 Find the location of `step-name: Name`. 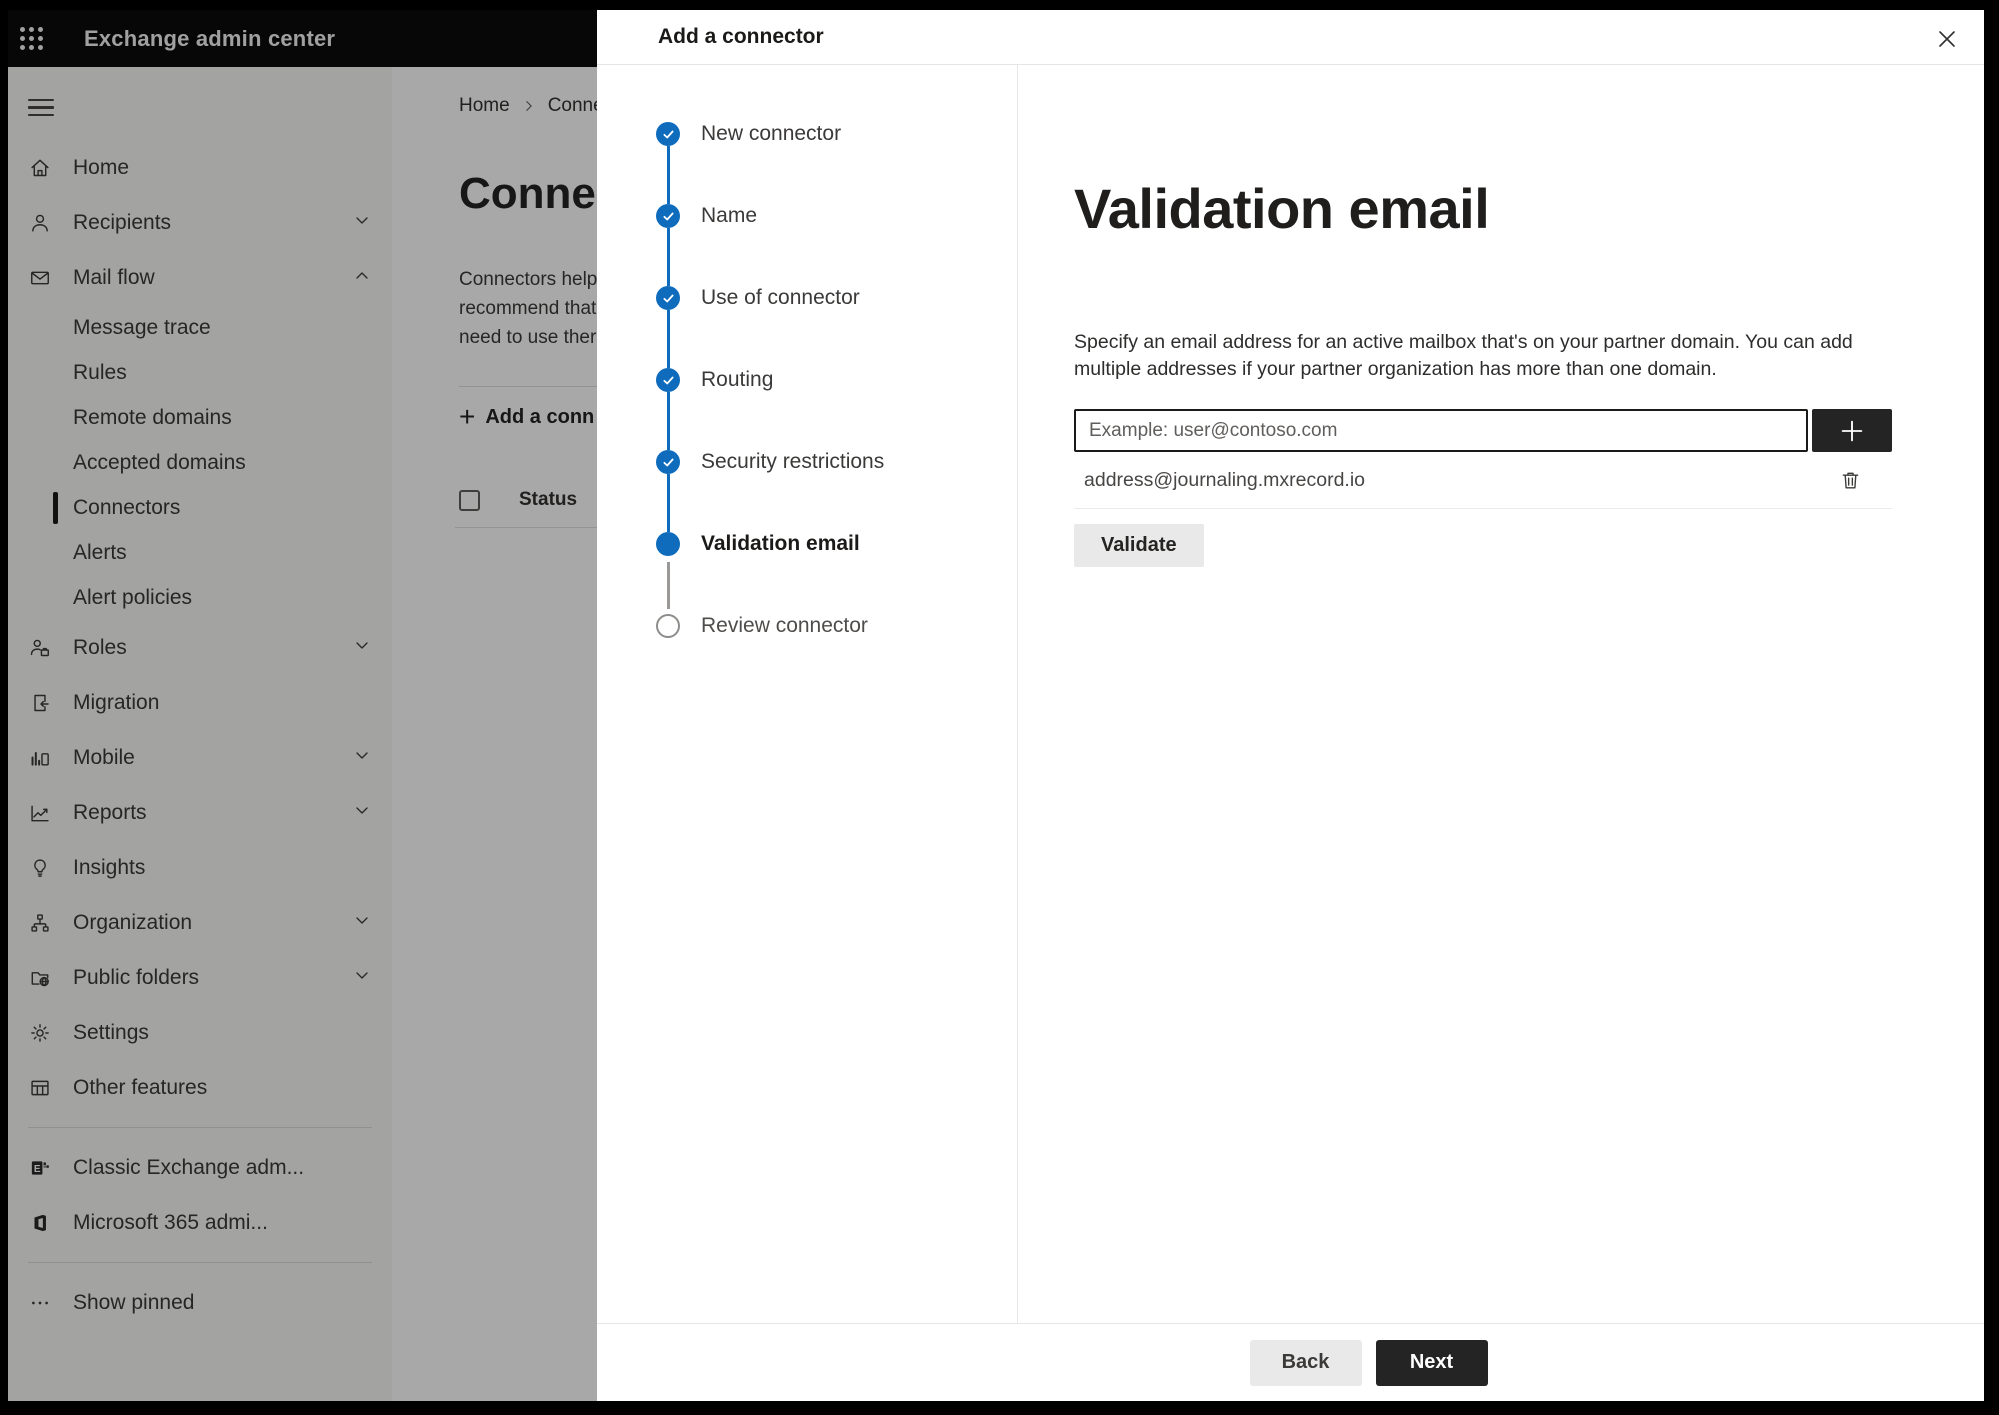

step-name: Name is located at coordinates (836, 245).